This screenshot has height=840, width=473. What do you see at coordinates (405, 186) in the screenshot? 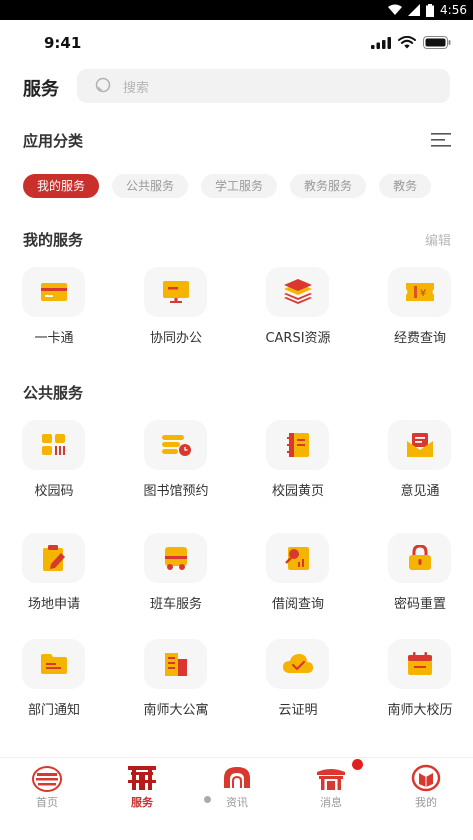
I see `chip-academic-more: 教务` at bounding box center [405, 186].